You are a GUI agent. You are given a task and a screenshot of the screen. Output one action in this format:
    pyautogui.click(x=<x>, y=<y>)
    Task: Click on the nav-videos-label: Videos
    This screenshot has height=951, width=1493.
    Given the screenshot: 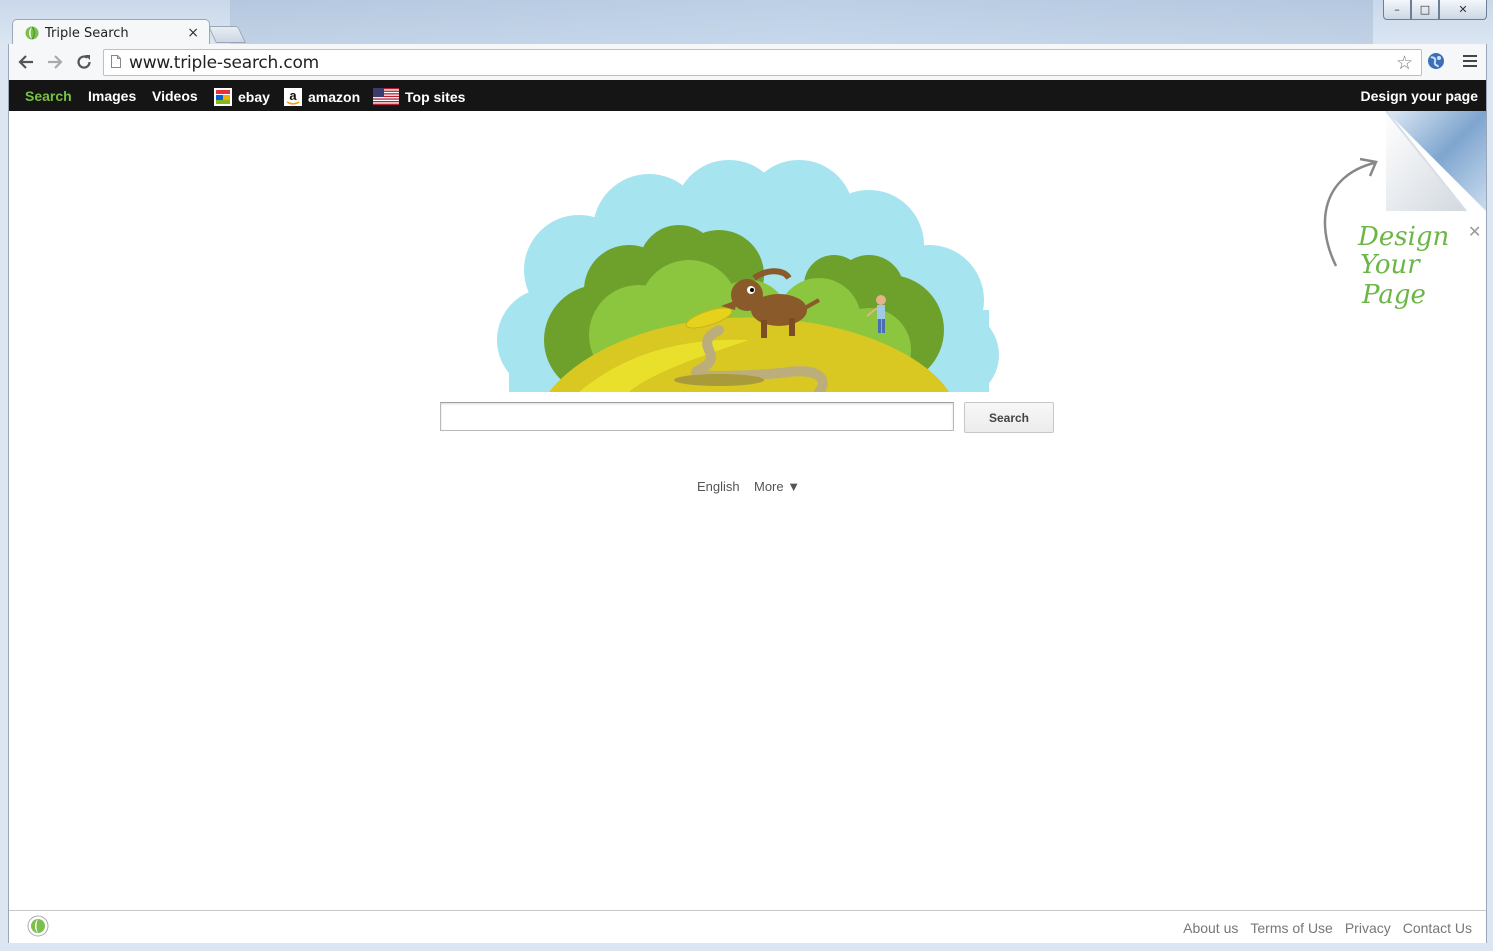 What is the action you would take?
    pyautogui.click(x=175, y=96)
    